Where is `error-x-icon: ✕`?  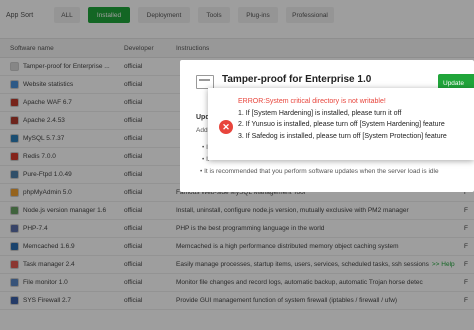 error-x-icon: ✕ is located at coordinates (226, 127).